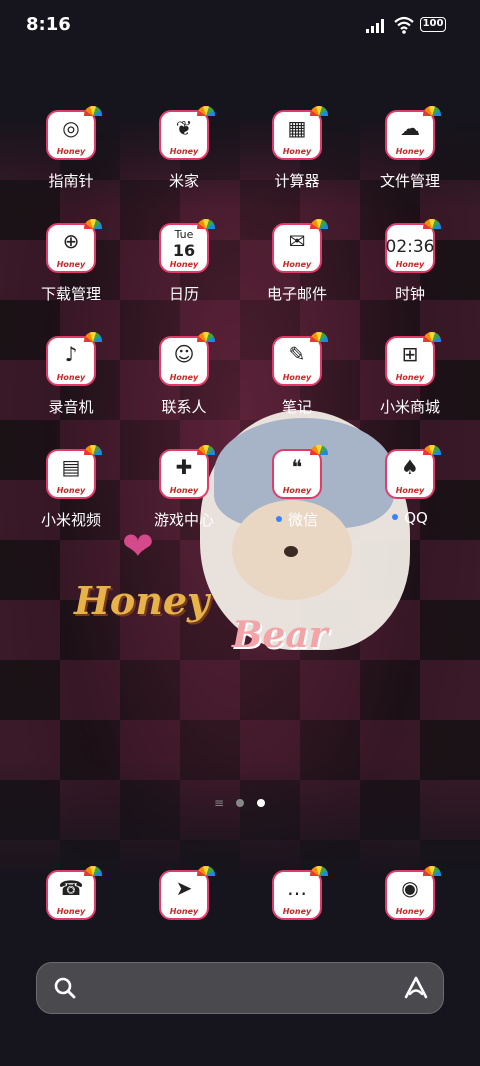  I want to click on bear-nose, so click(291, 551).